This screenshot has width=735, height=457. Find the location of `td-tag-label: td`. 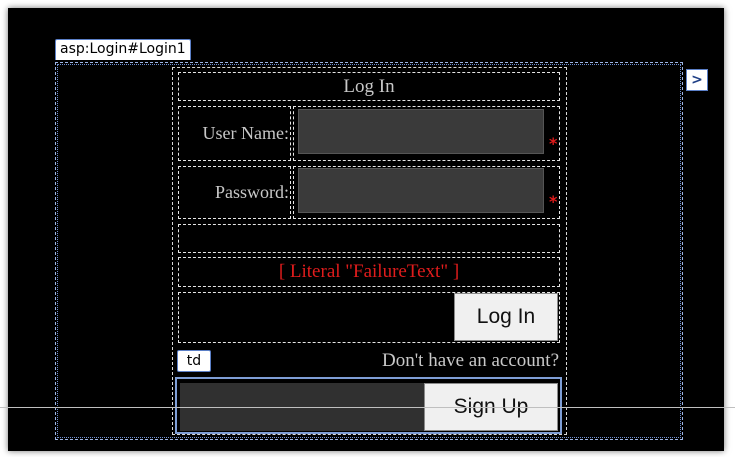

td-tag-label: td is located at coordinates (194, 361).